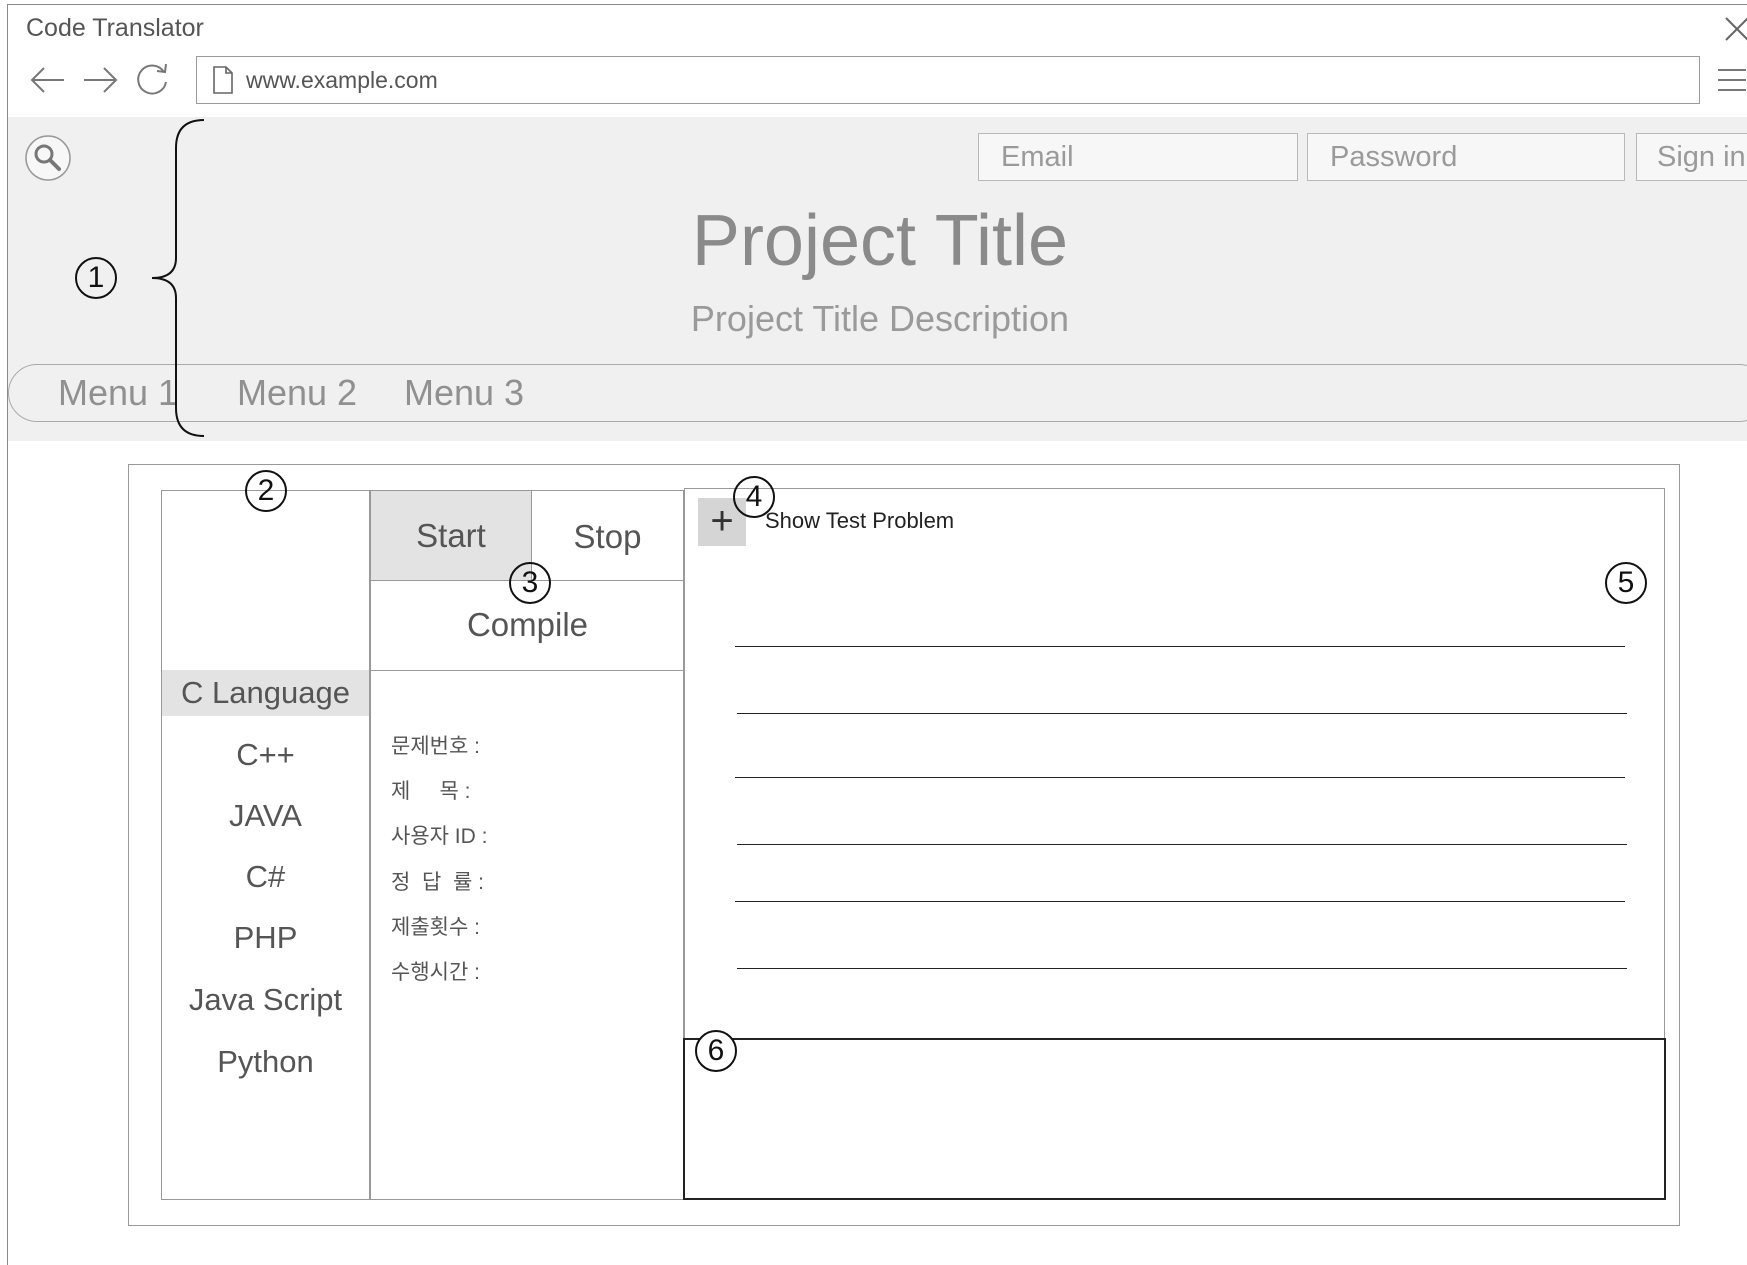 Image resolution: width=1747 pixels, height=1265 pixels. Describe the element at coordinates (859, 521) in the screenshot. I see `show-test-problem-label: Show Test Problem` at that location.